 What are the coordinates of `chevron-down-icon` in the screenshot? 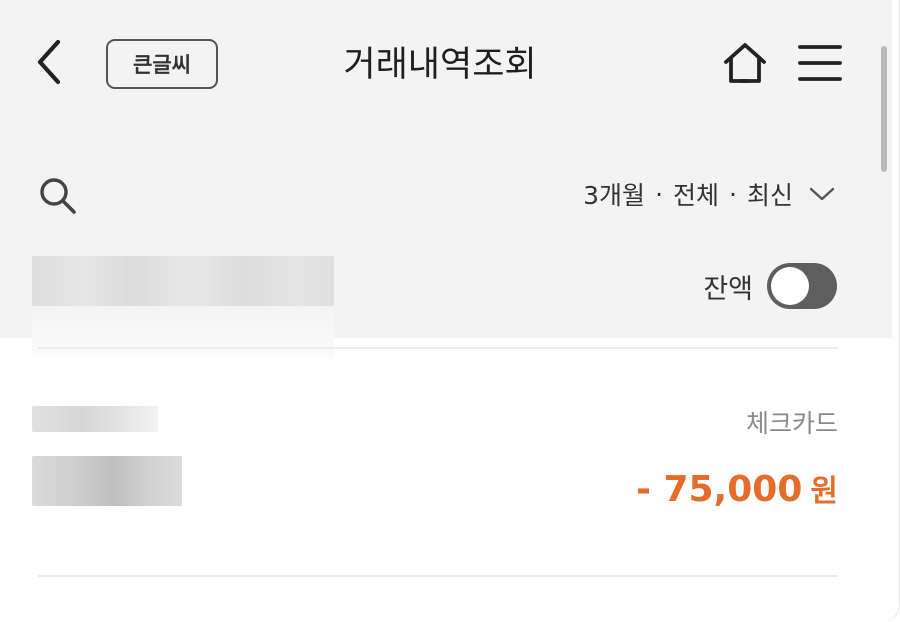 It's located at (822, 194).